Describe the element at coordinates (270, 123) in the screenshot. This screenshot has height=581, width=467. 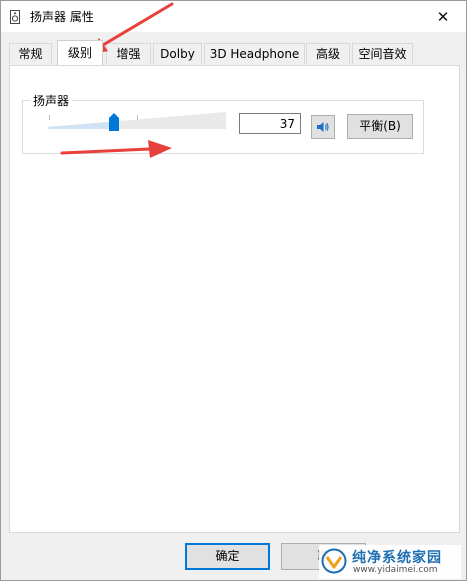
I see `volume-value-field: 37` at that location.